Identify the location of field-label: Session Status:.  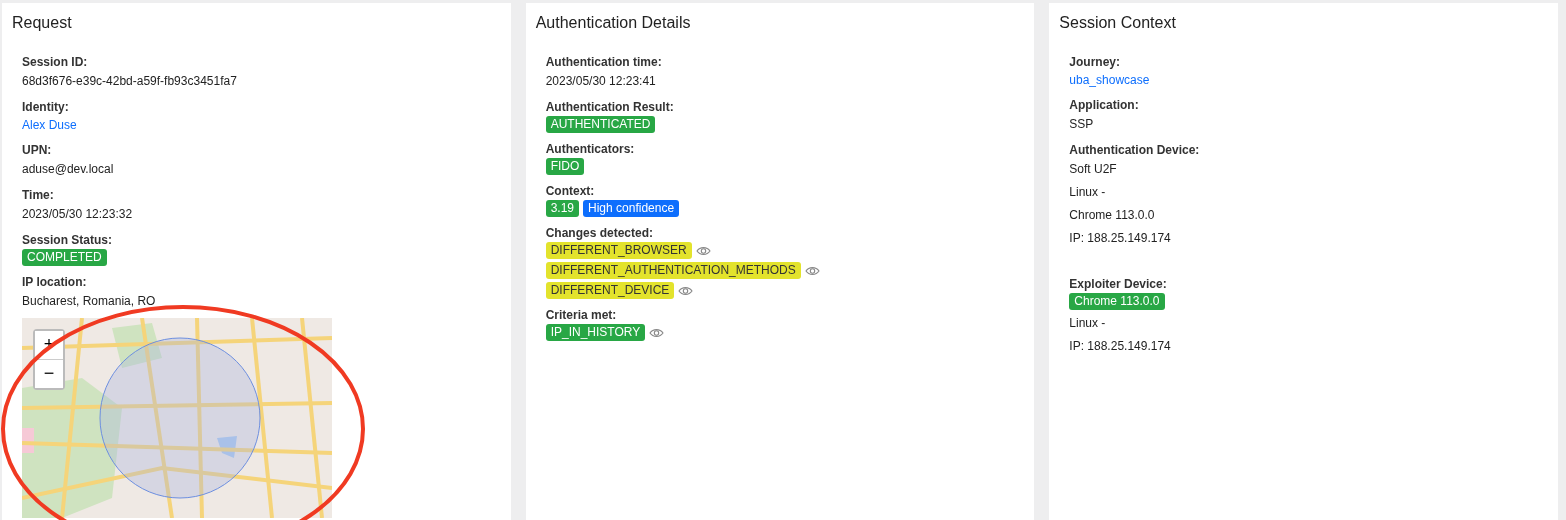
(68, 240).